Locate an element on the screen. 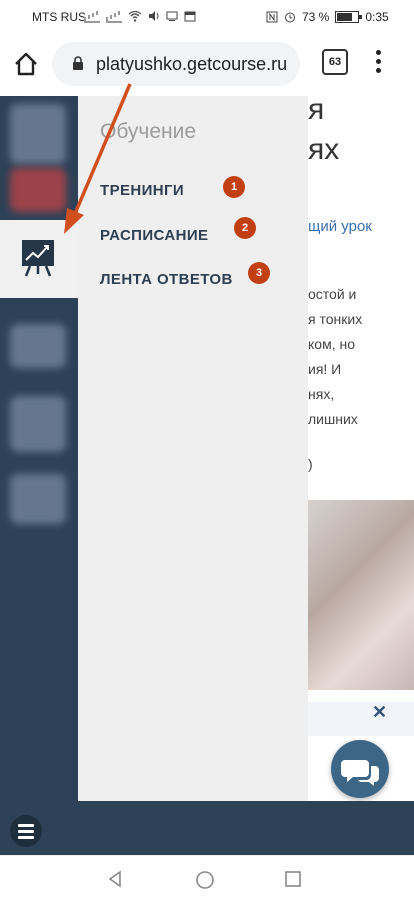 The height and width of the screenshot is (901, 414). back-icon is located at coordinates (115, 879).